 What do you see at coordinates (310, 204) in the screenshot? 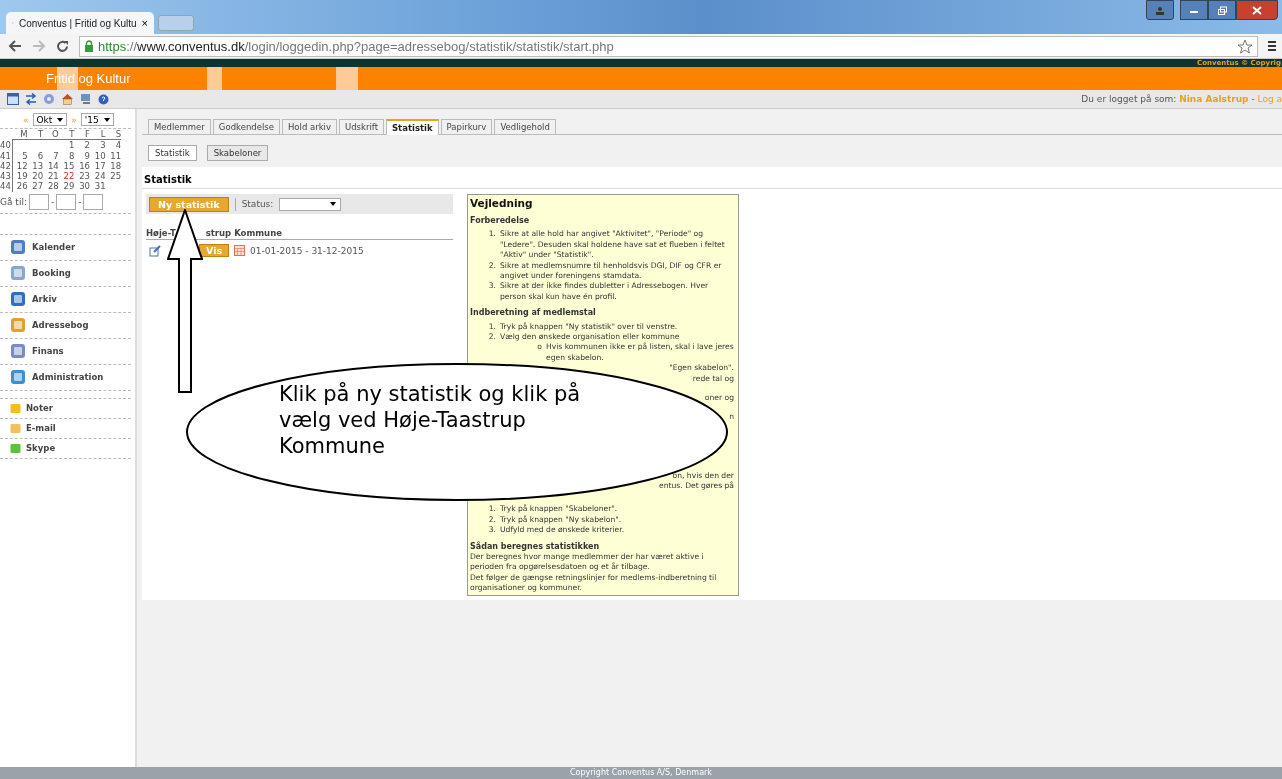
I see `status-select` at bounding box center [310, 204].